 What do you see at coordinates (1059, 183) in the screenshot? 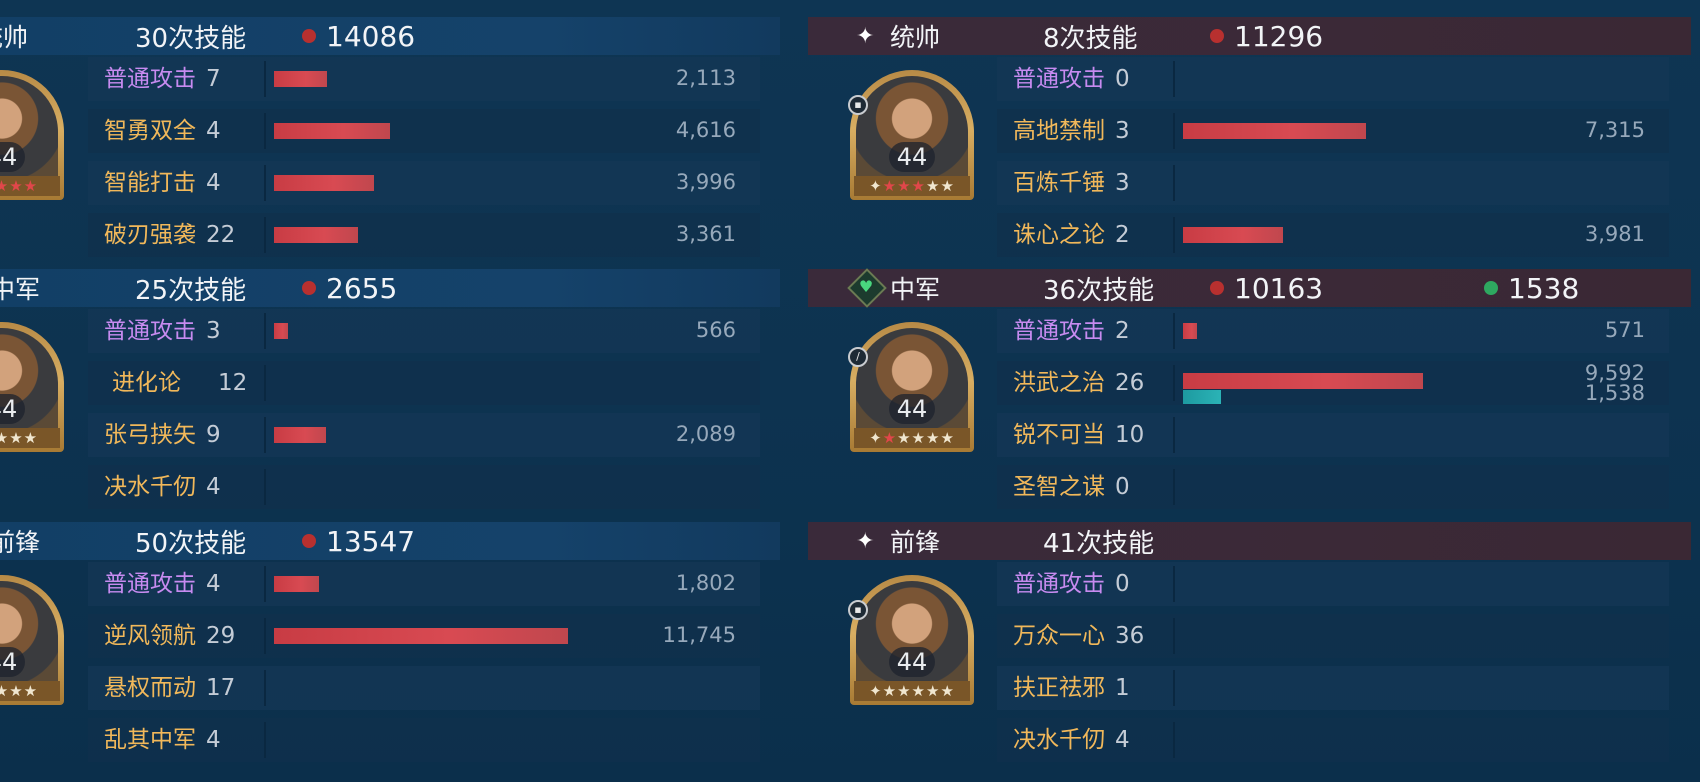
I see `skill-name: 百炼千锤` at bounding box center [1059, 183].